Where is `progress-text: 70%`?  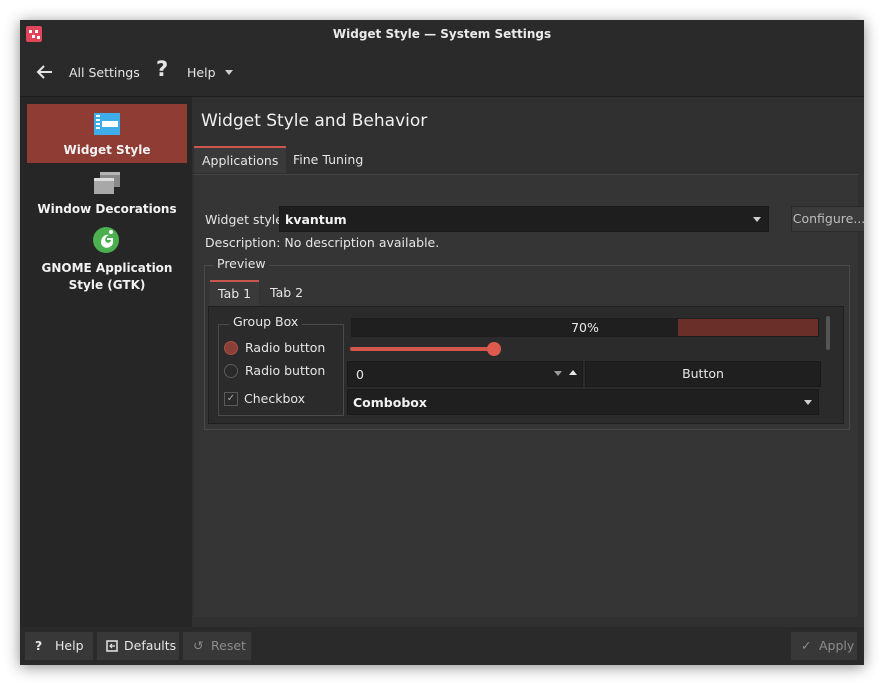
progress-text: 70% is located at coordinates (585, 327).